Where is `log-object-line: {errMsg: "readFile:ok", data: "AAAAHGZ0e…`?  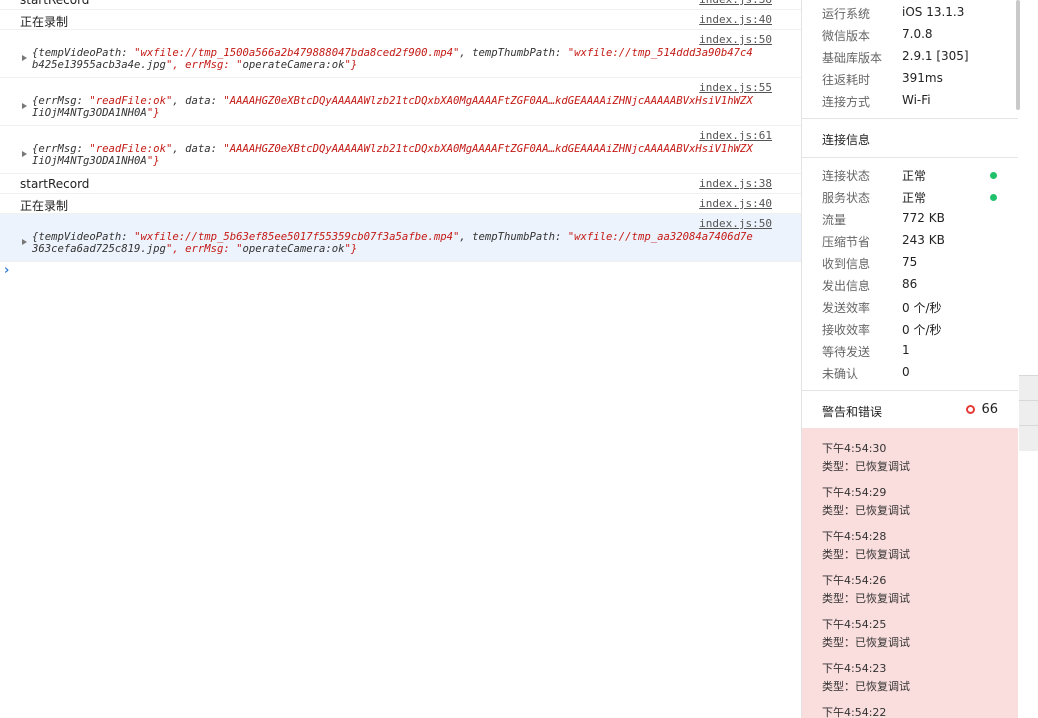 log-object-line: {errMsg: "readFile:ok", data: "AAAAHGZ0e… is located at coordinates (392, 101).